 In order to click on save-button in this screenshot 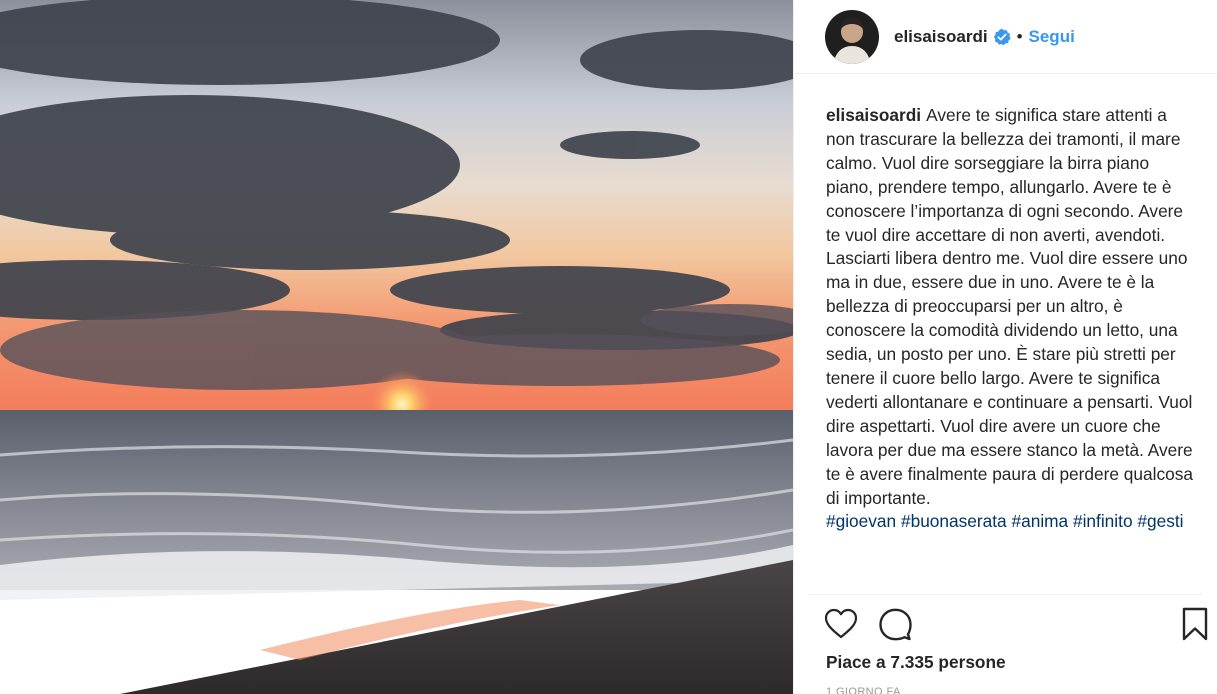, I will do `click(1195, 624)`.